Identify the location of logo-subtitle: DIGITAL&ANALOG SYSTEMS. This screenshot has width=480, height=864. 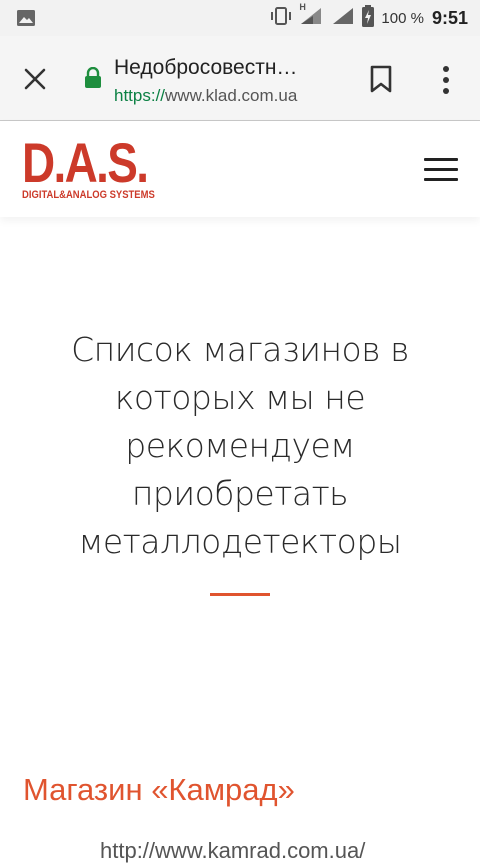
(88, 195).